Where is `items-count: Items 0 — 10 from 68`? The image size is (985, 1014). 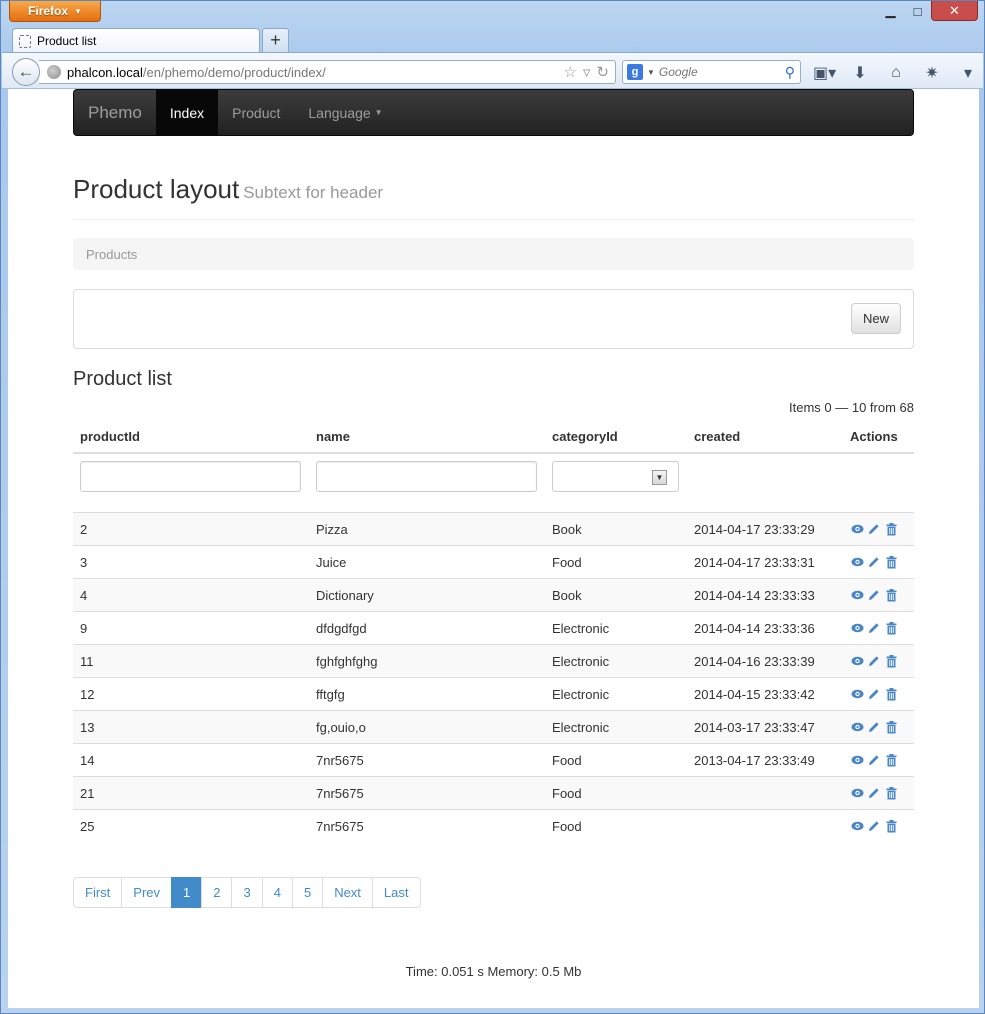 items-count: Items 0 — 10 from 68 is located at coordinates (851, 407).